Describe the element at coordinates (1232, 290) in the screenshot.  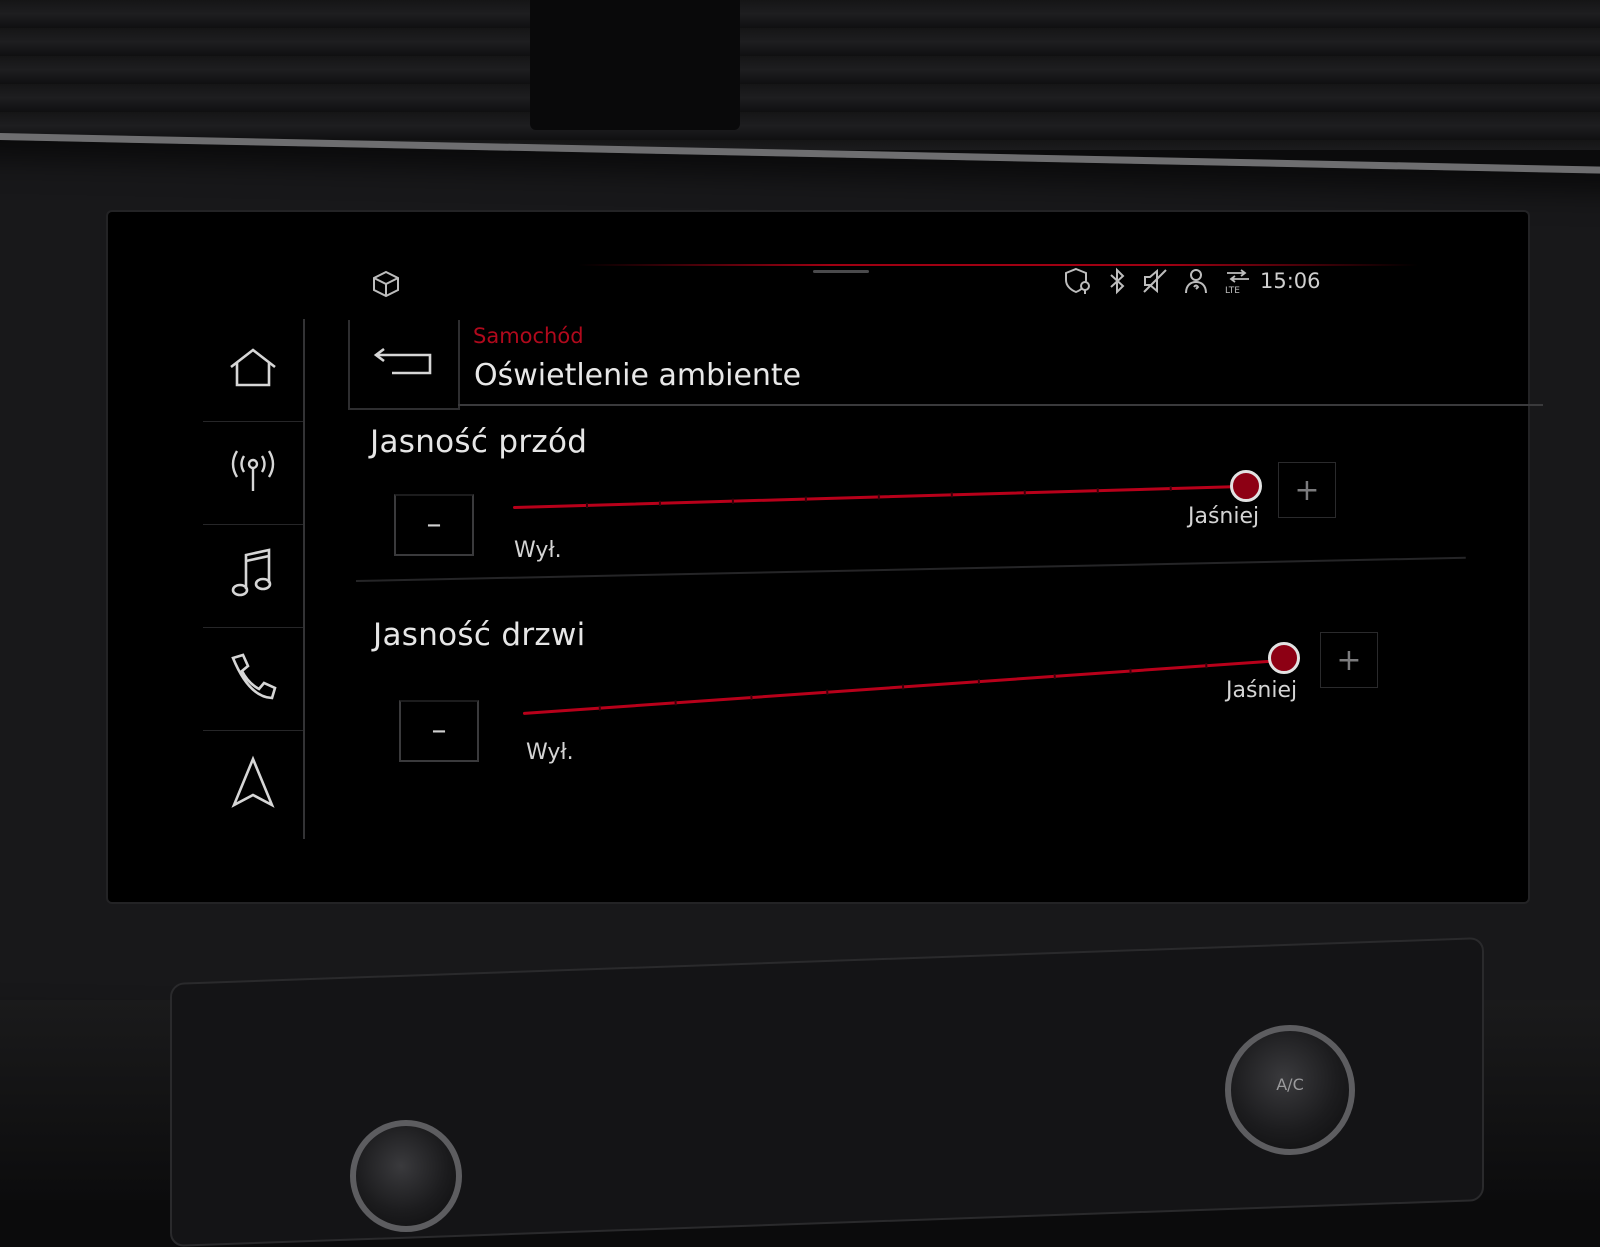
I see `svg-text: LTE` at that location.